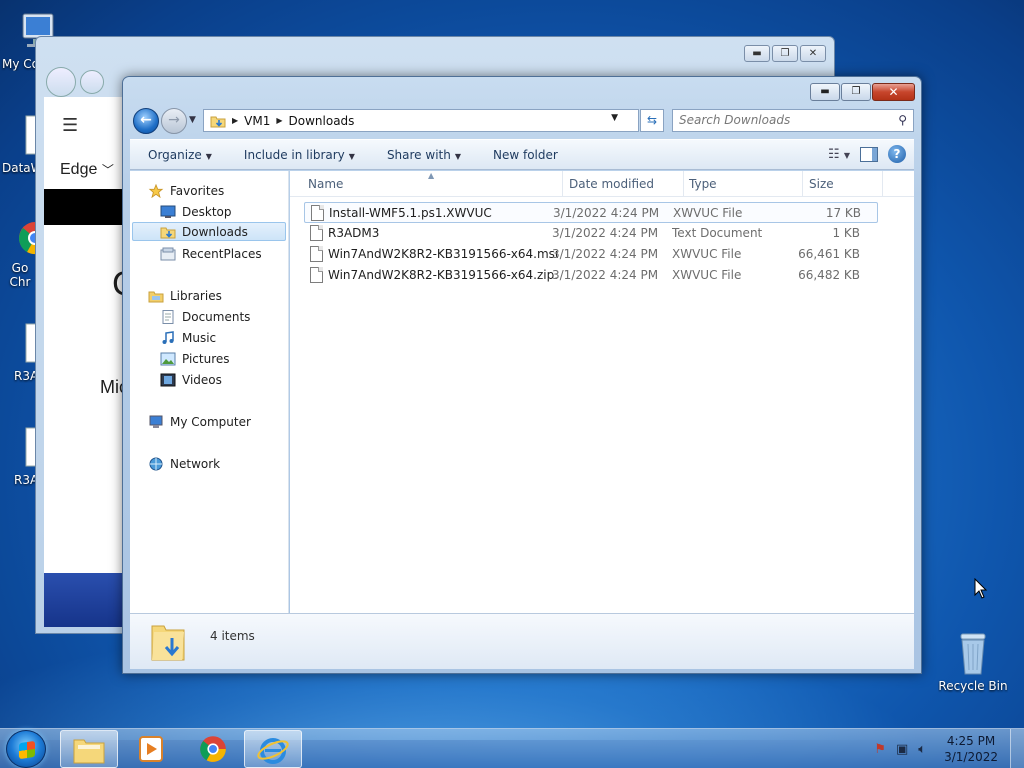 This screenshot has height=768, width=1024. What do you see at coordinates (813, 53) in the screenshot?
I see `close-icon: ✕` at bounding box center [813, 53].